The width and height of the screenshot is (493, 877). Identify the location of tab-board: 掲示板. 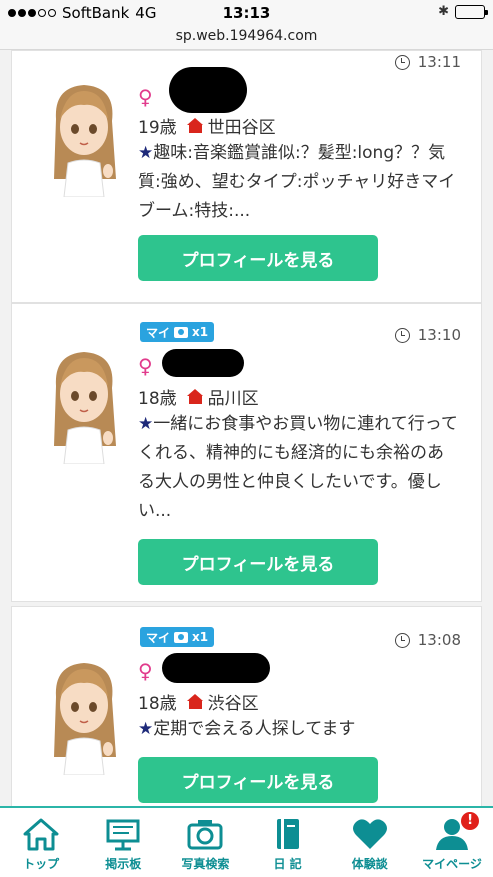
(123, 842).